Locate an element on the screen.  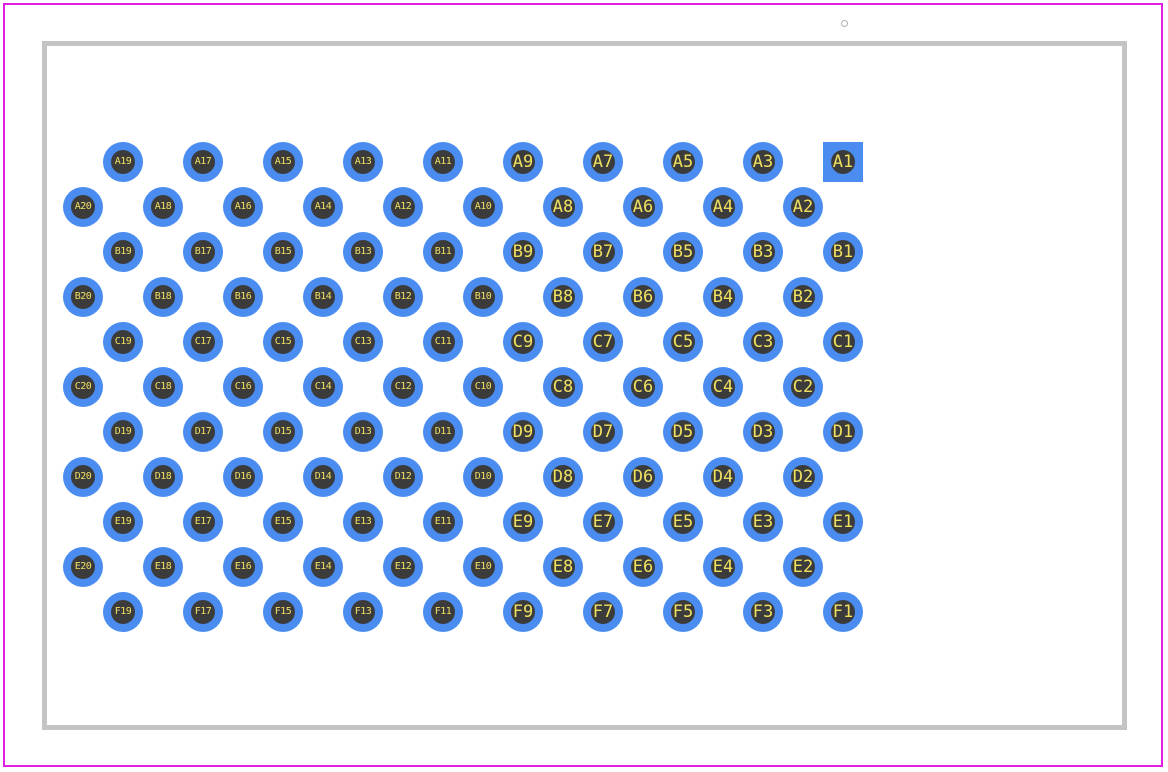
pad-b6: B6 is located at coordinates (643, 297).